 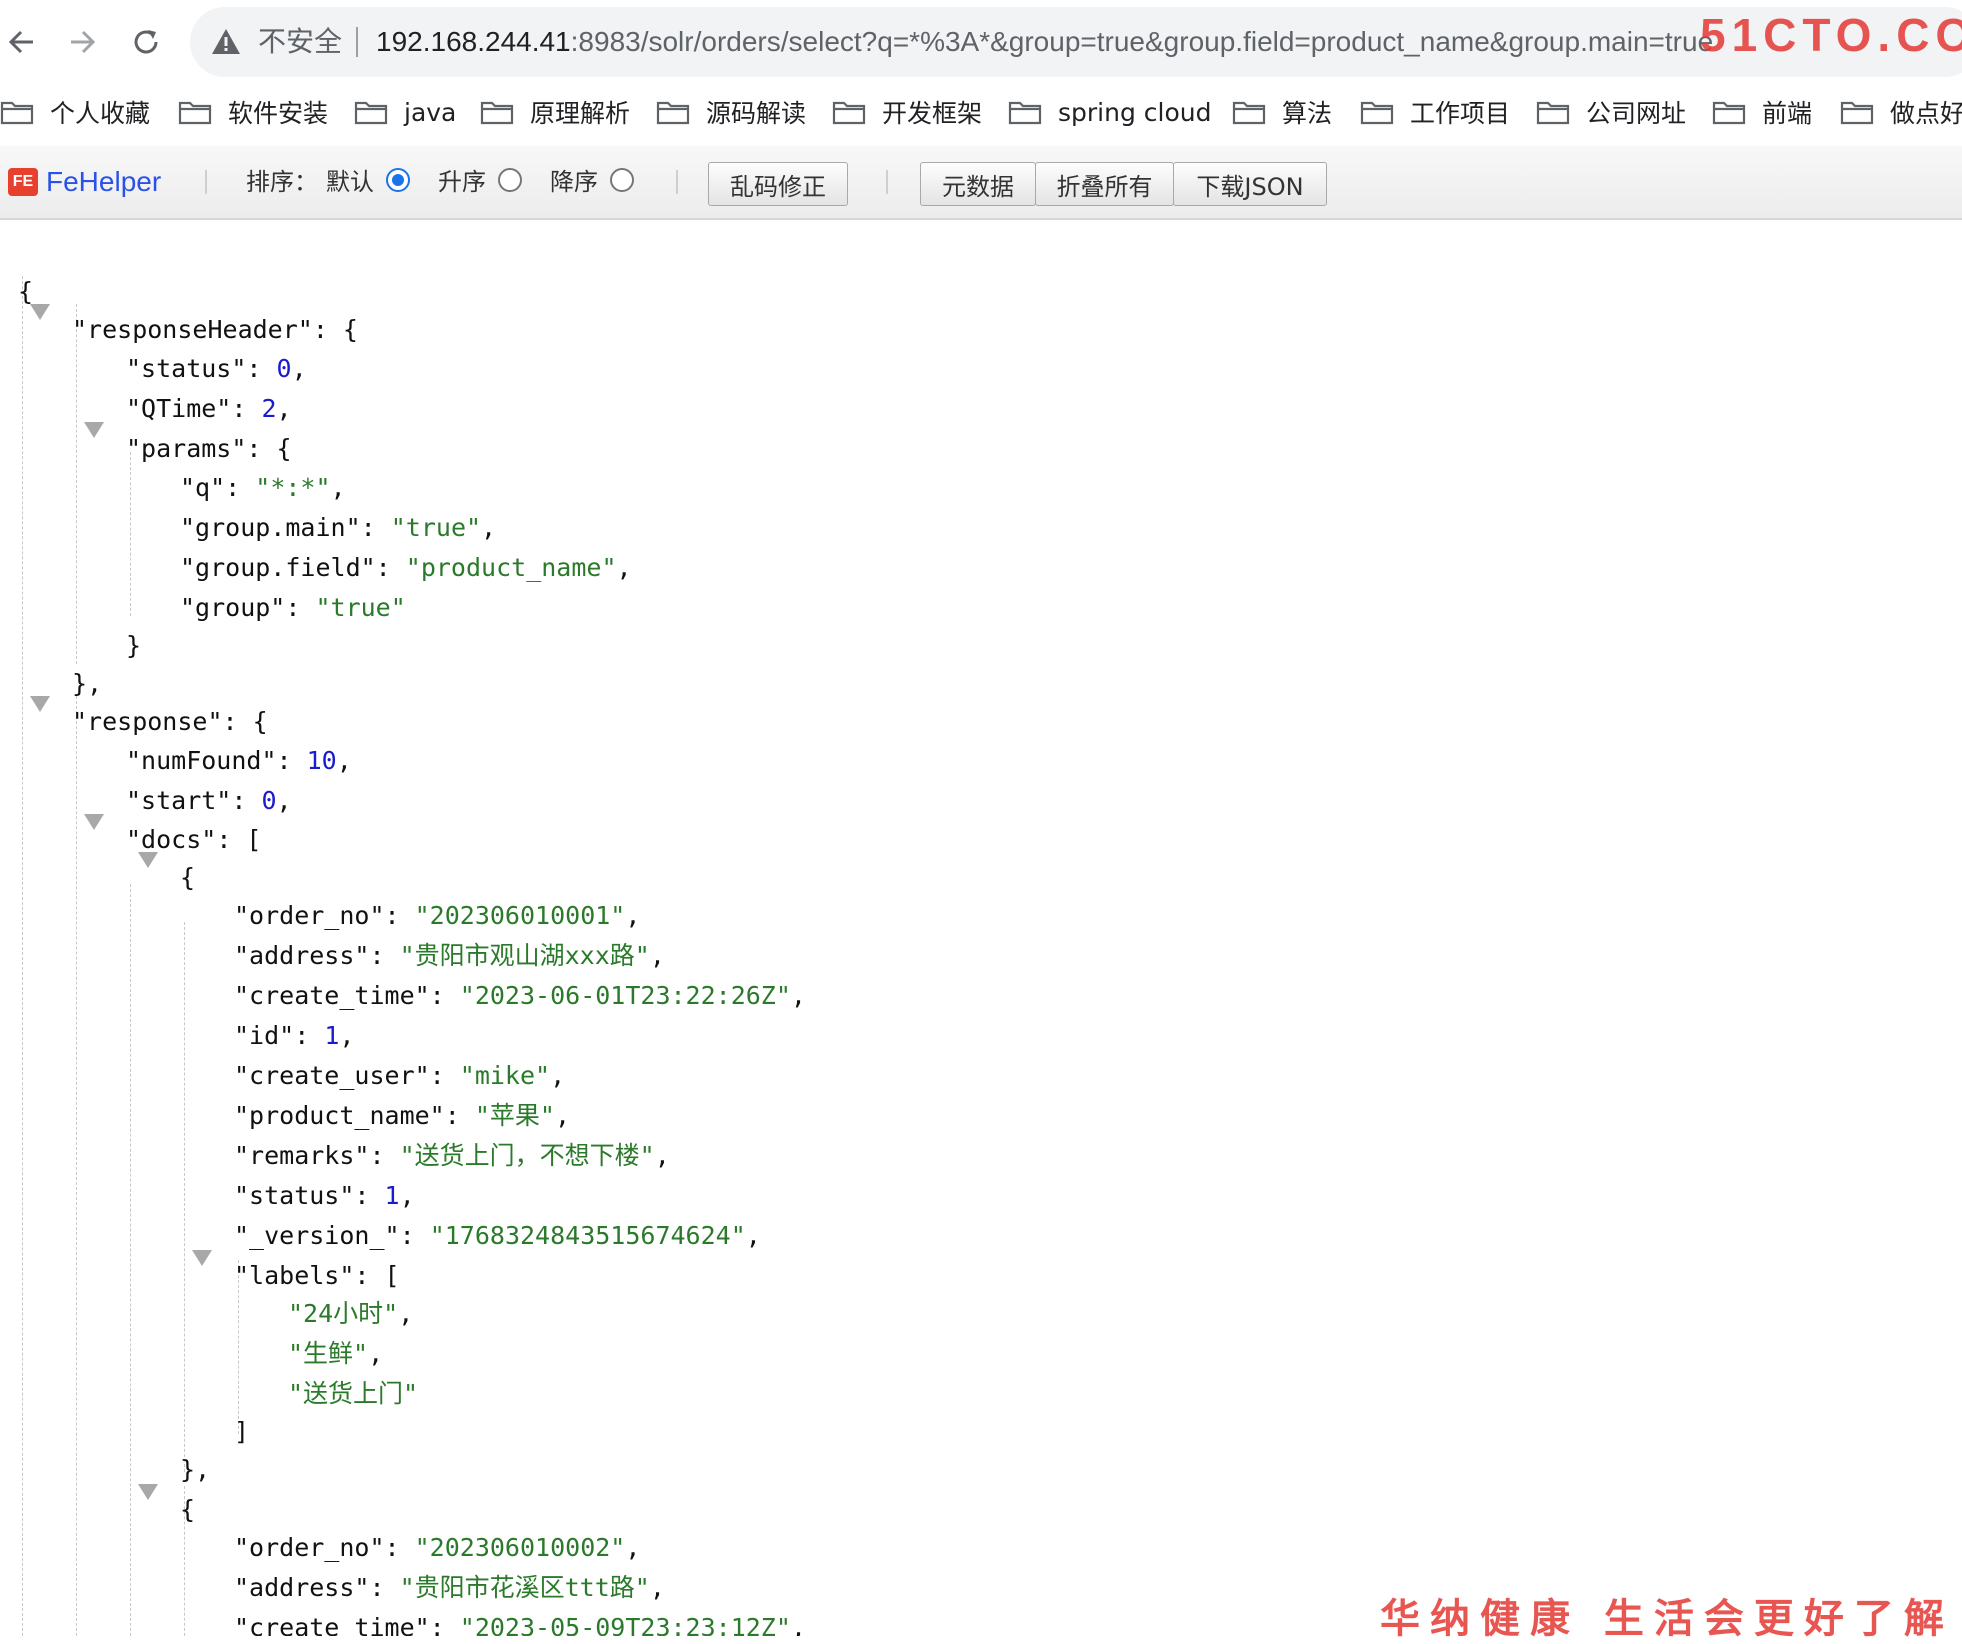 I want to click on json-line: "docs": [, so click(x=194, y=839).